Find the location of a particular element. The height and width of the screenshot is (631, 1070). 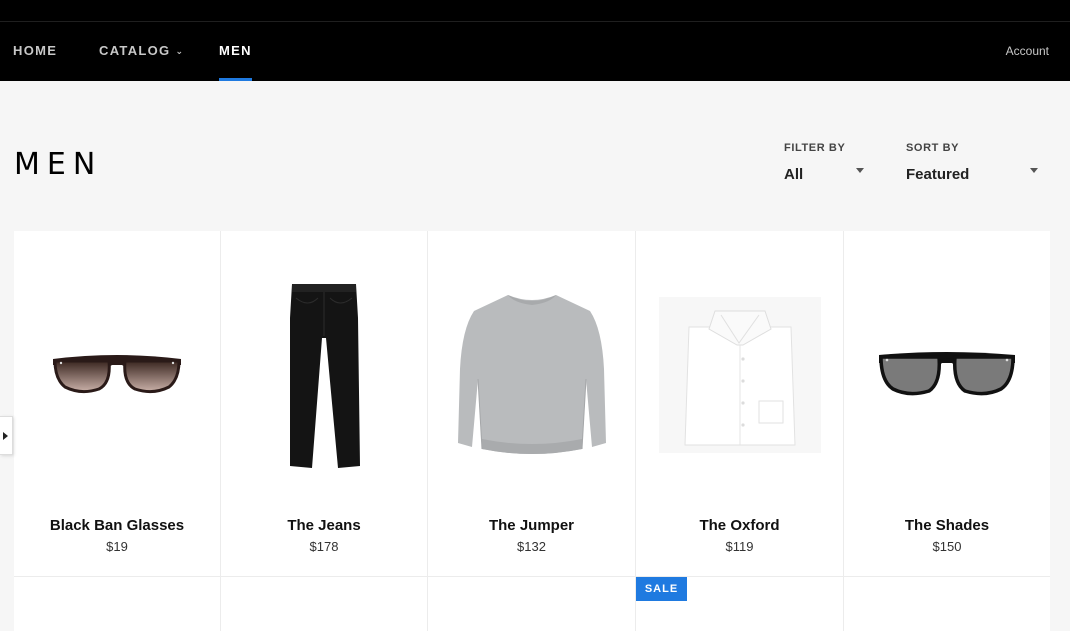

product-card-the-jeans: The Jeans $178 is located at coordinates (324, 403).